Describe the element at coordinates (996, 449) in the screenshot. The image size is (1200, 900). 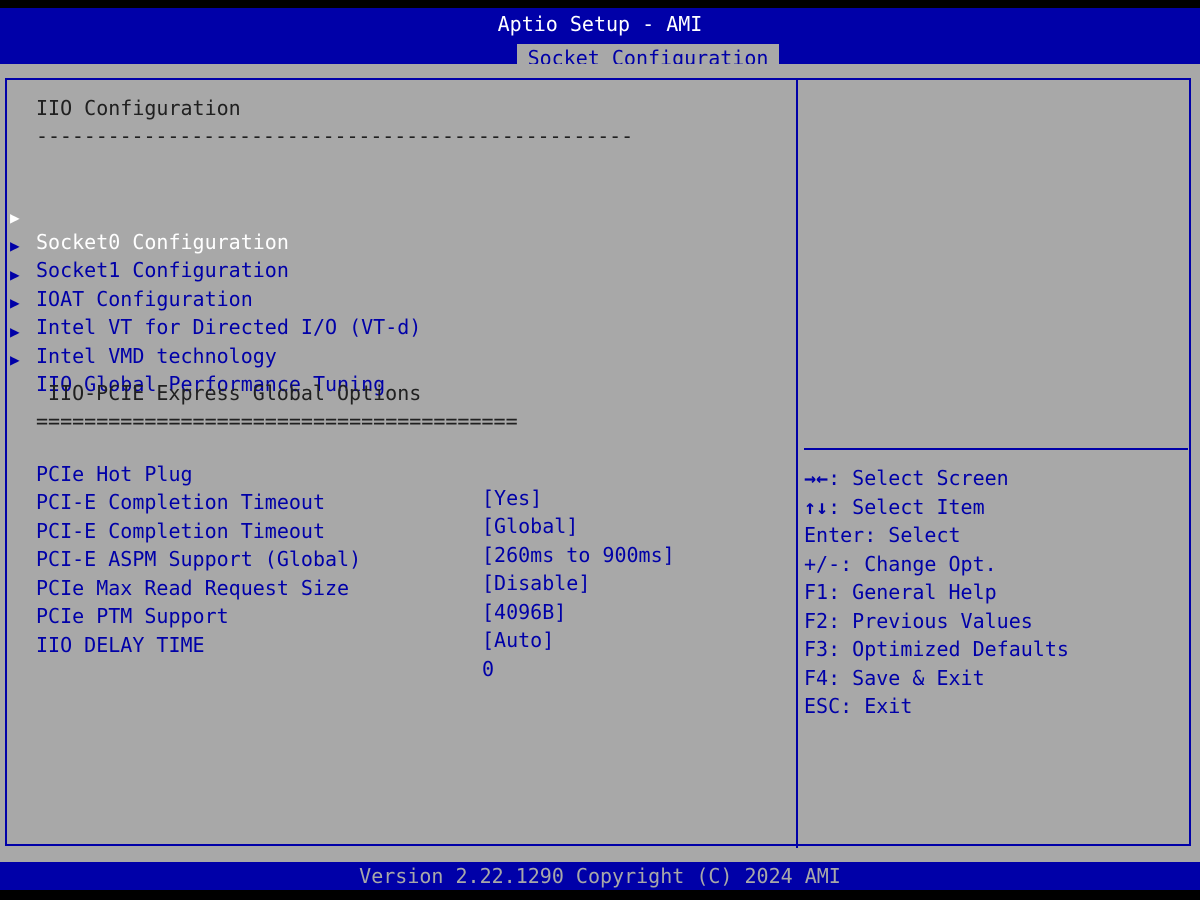
I see `help-separator` at that location.